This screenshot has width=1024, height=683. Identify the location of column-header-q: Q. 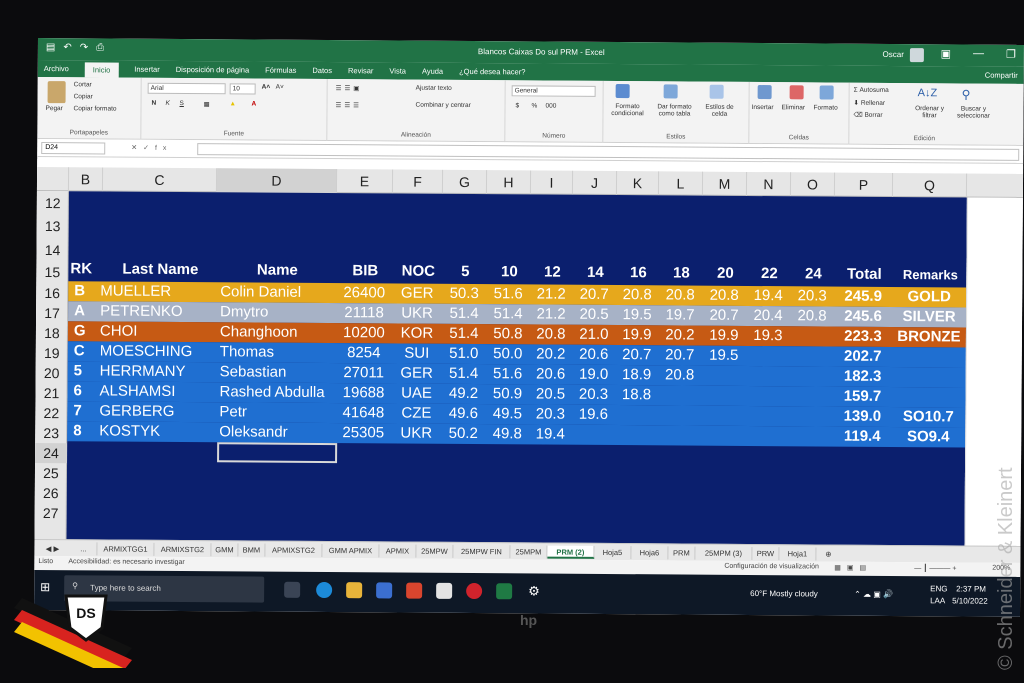
(930, 185).